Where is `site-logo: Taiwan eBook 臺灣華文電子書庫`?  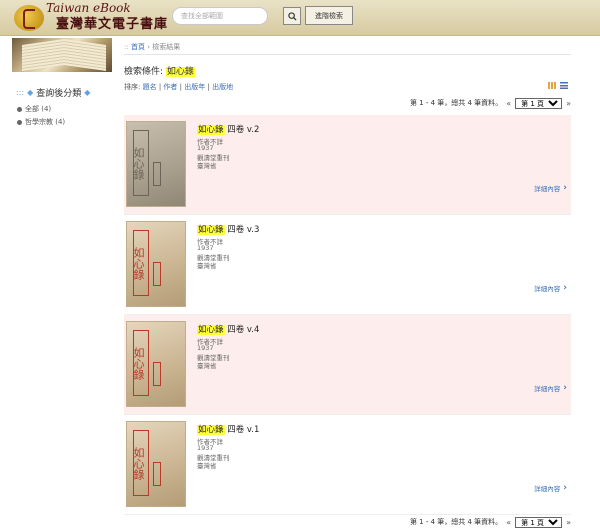
site-logo: Taiwan eBook 臺灣華文電子書庫 is located at coordinates (88, 18).